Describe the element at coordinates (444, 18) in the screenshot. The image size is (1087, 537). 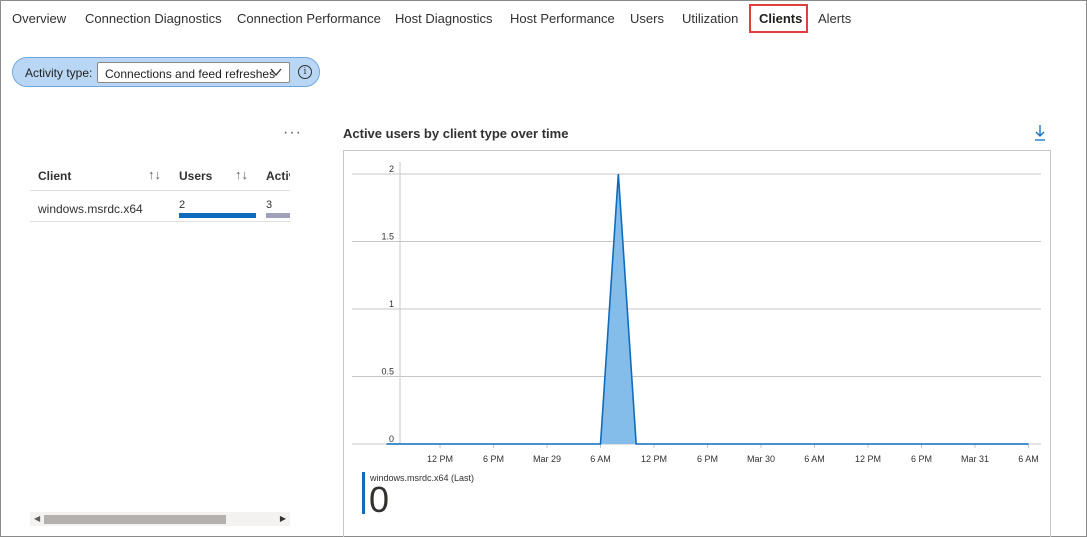
I see `tab-host-diagnostics: Host Diagnostics` at that location.